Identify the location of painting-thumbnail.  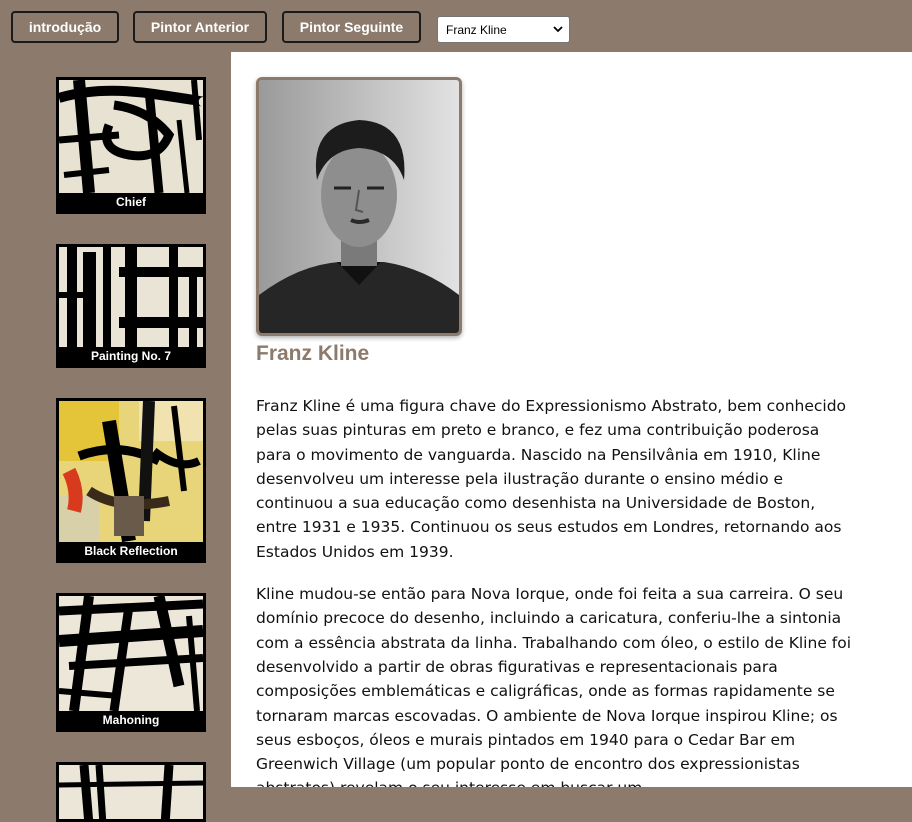
(131, 792).